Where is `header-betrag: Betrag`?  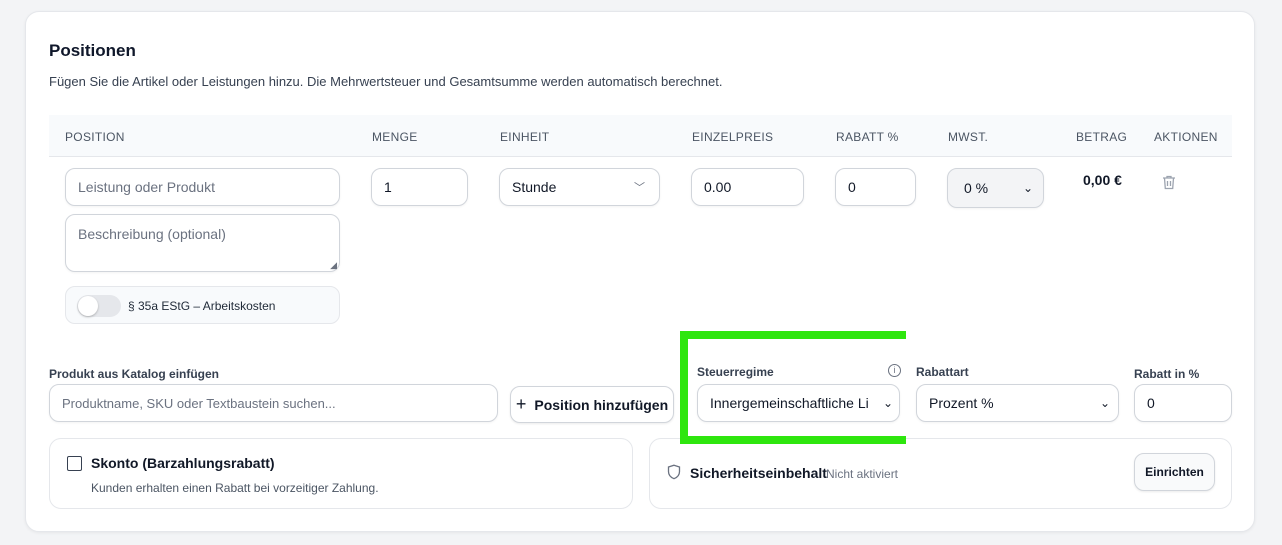
header-betrag: Betrag is located at coordinates (1102, 137).